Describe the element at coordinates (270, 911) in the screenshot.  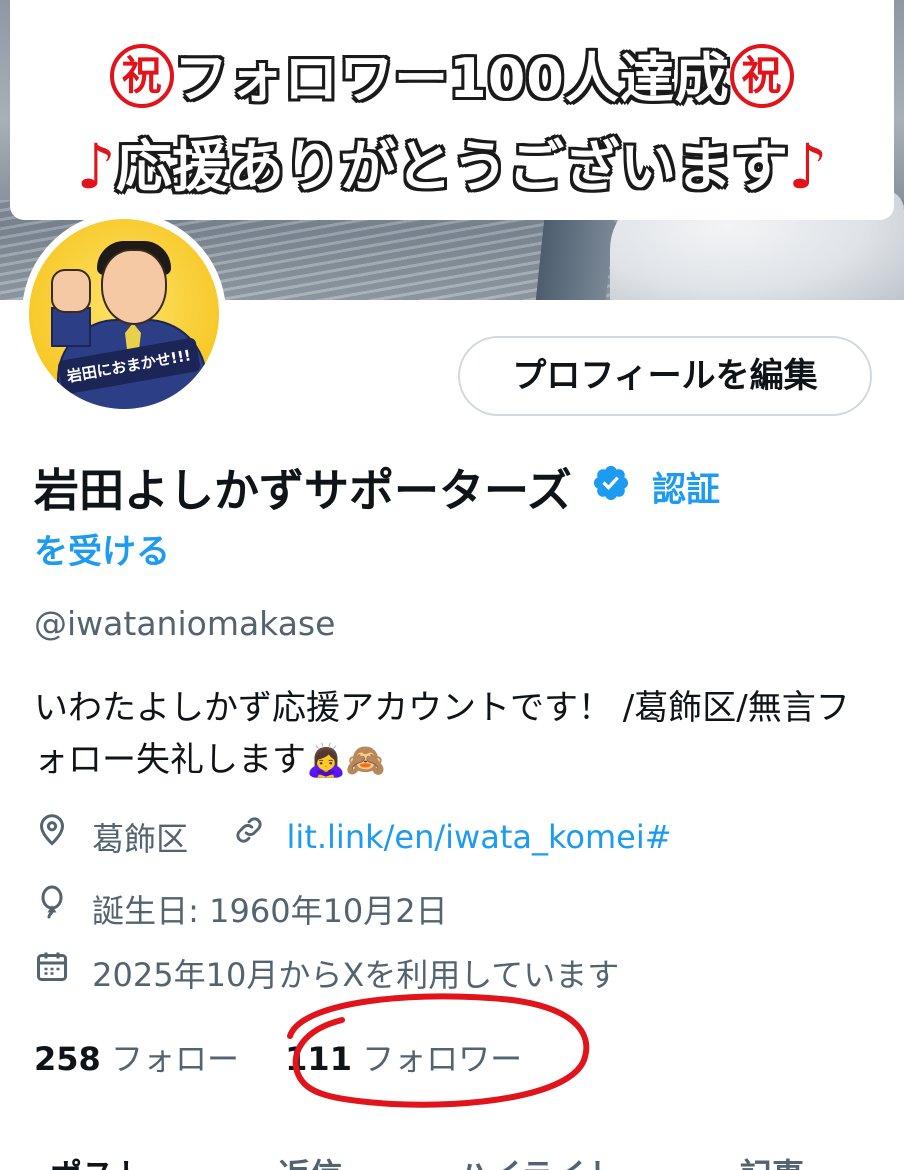
I see `birthday-text: 誕生日: 1960年10月2日` at that location.